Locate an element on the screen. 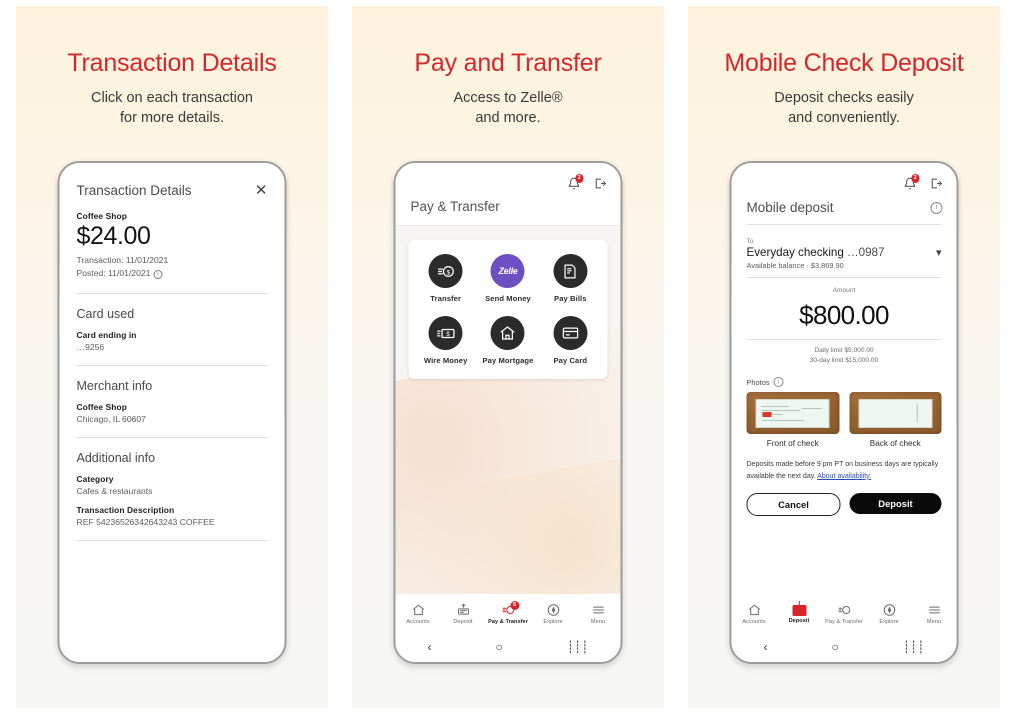  screen-header: Mobile deposit i is located at coordinates (844, 202).